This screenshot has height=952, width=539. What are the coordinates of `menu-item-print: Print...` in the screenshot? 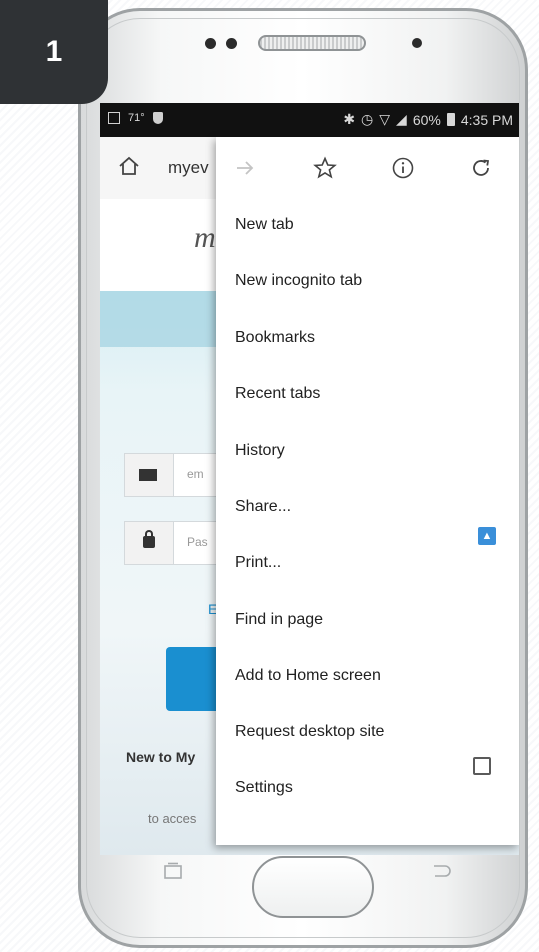 It's located at (258, 563).